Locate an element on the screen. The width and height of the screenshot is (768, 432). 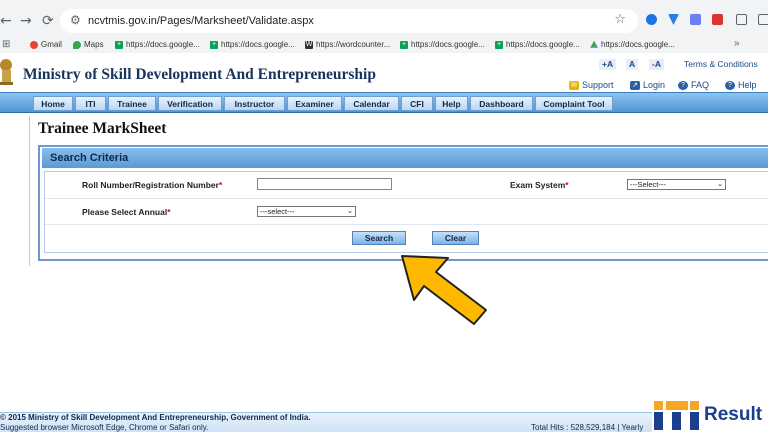
reload-icon: ⟳ is located at coordinates (48, 21).